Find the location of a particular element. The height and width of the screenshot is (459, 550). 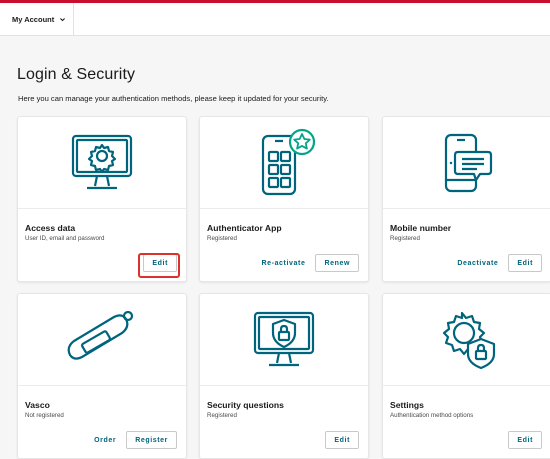

card-security-questions: Security questions Registered Edit is located at coordinates (284, 376).